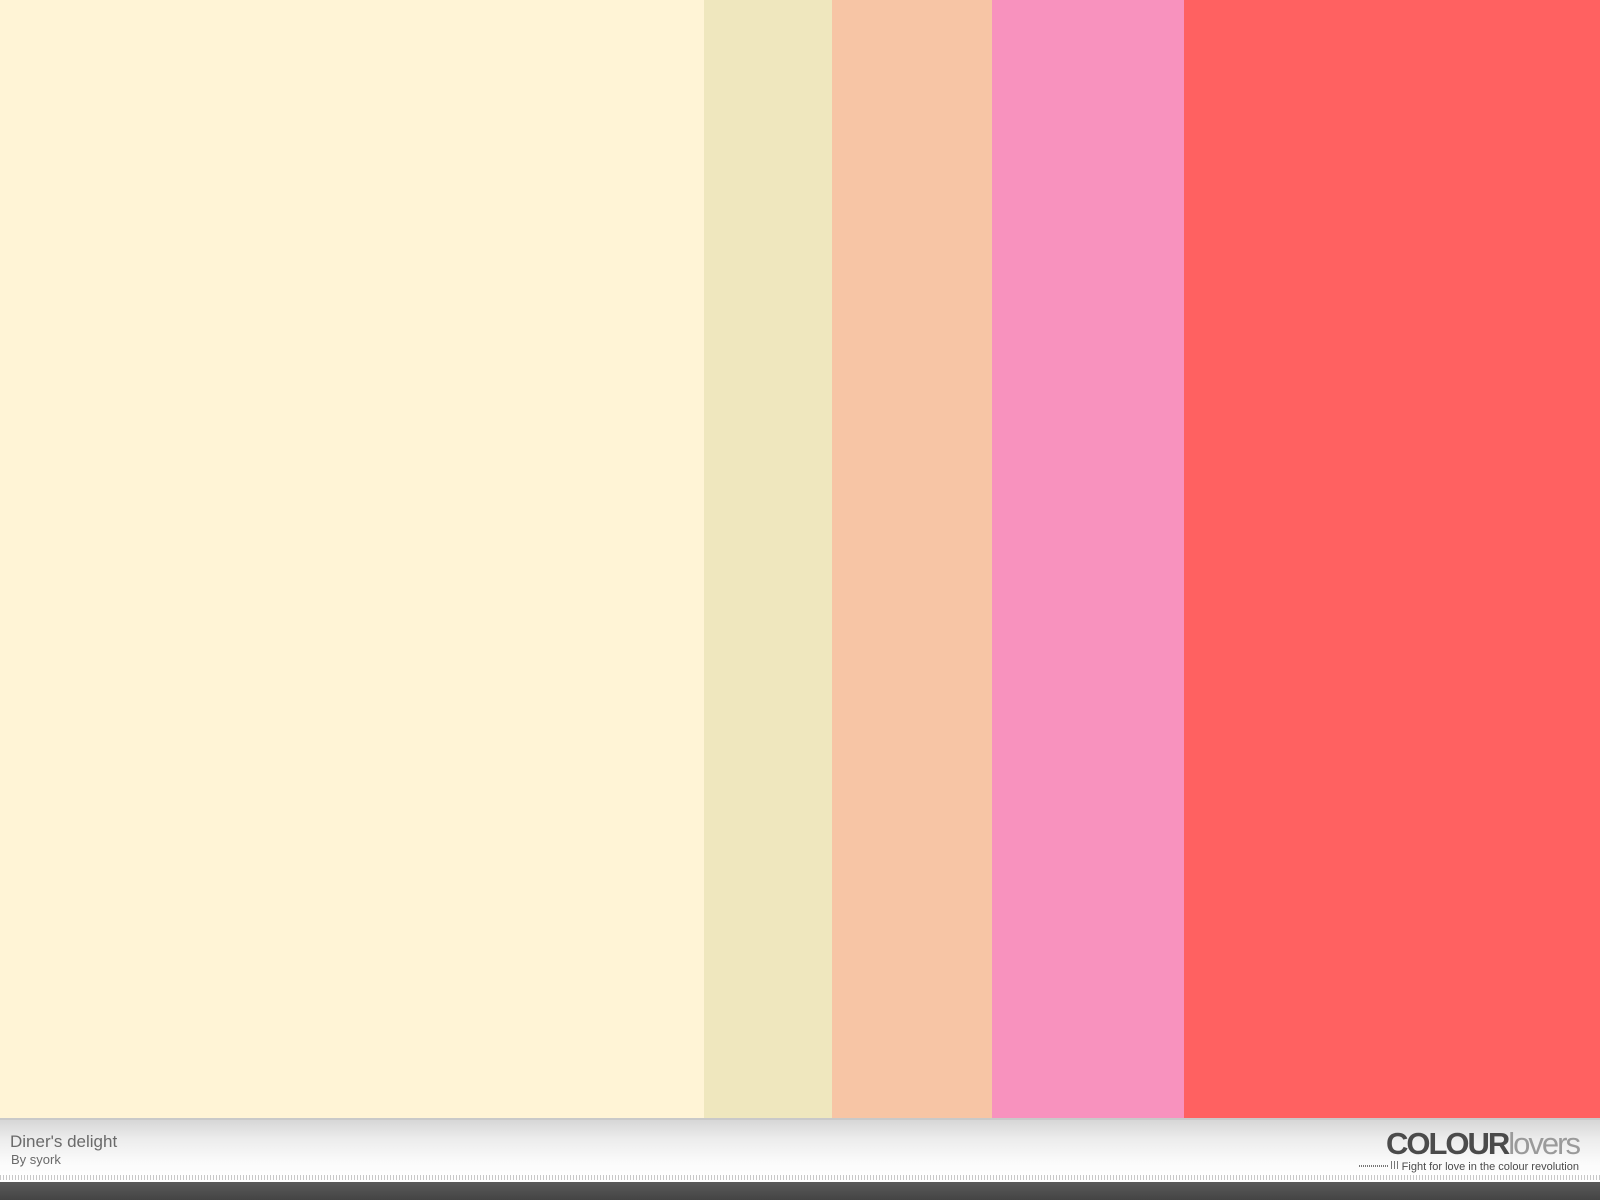 The image size is (1600, 1200). I want to click on logo-wordmark: COLOURlovers, so click(1483, 1143).